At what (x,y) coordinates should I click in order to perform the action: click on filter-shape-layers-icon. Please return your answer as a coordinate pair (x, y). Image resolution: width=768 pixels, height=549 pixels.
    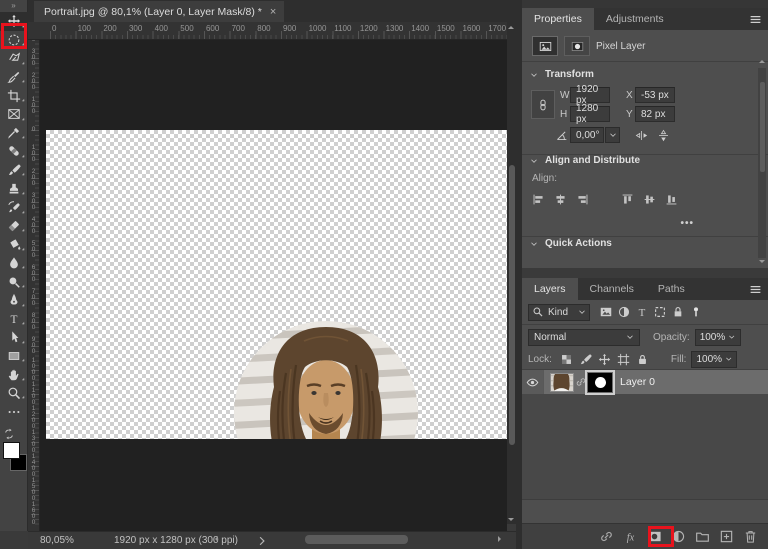
    Looking at the image, I should click on (660, 312).